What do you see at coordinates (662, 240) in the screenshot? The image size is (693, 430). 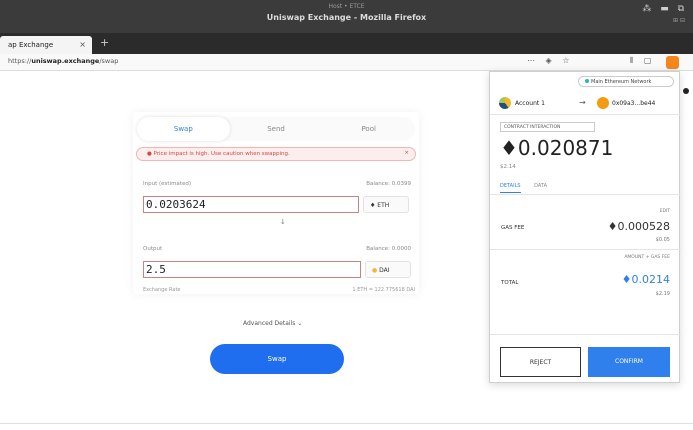 I see `gas-fee-usd: $0.05` at bounding box center [662, 240].